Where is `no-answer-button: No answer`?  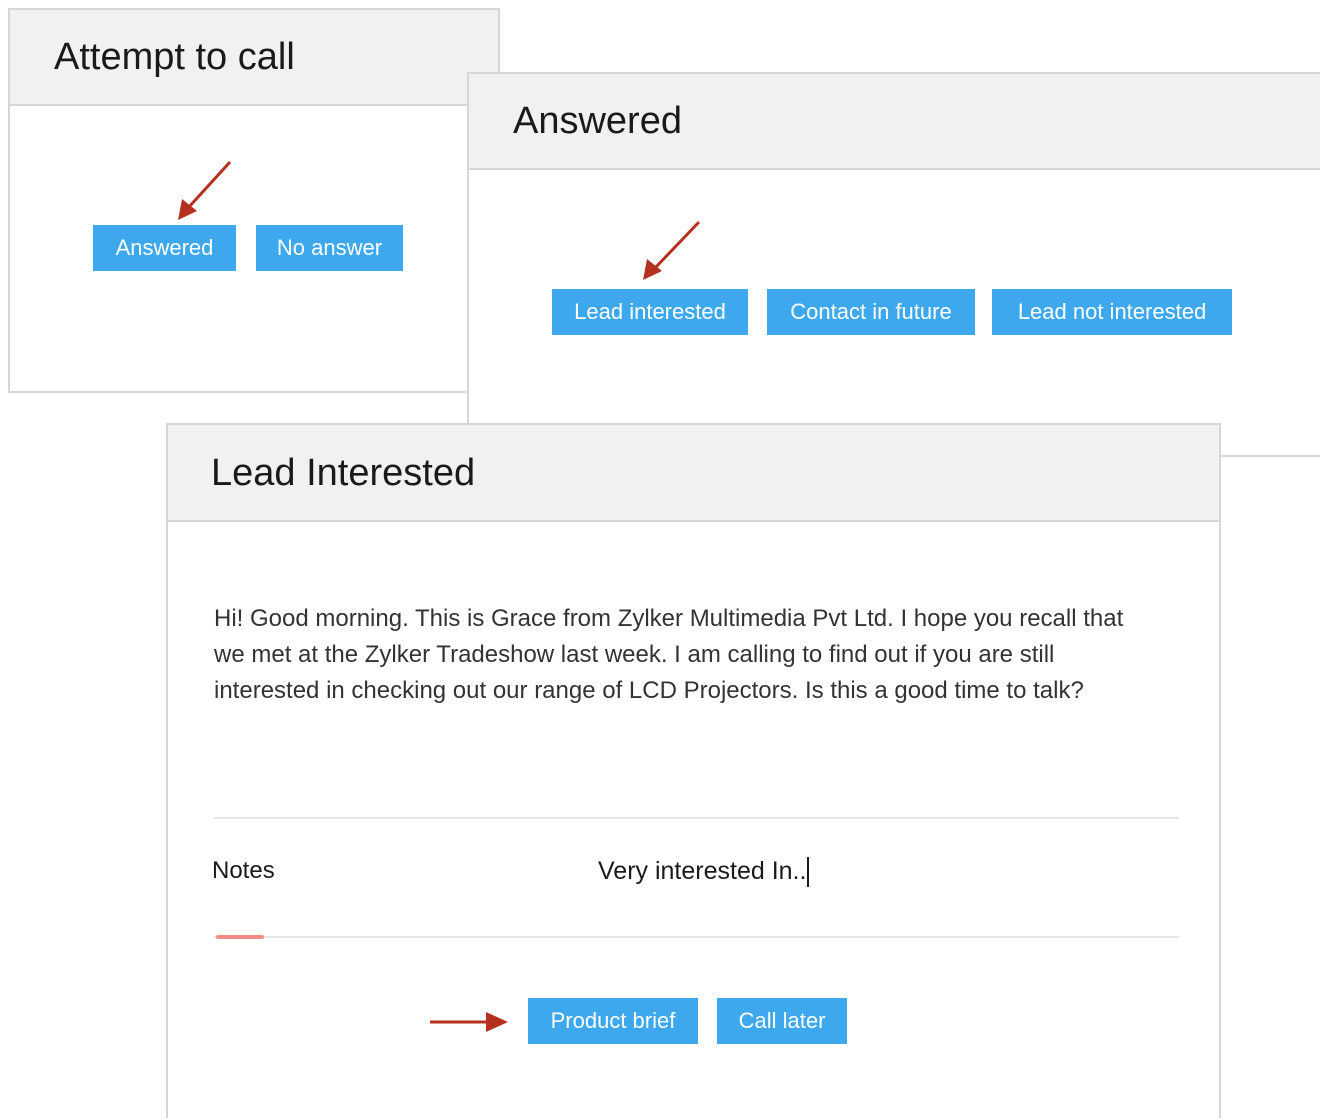 no-answer-button: No answer is located at coordinates (329, 248).